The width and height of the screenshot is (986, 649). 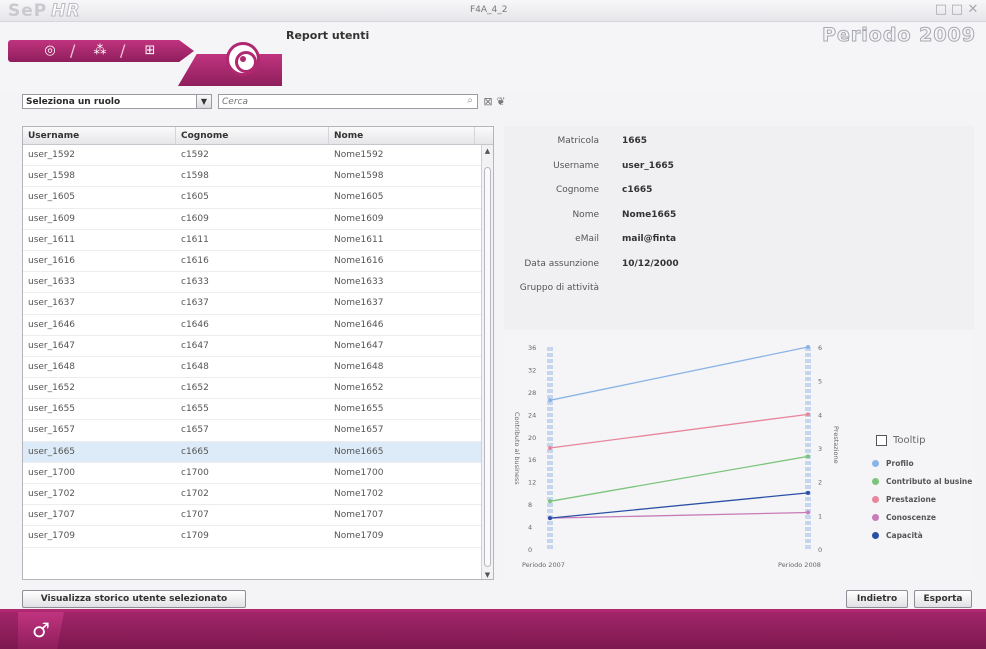 What do you see at coordinates (943, 599) in the screenshot?
I see `export-button: Esporta` at bounding box center [943, 599].